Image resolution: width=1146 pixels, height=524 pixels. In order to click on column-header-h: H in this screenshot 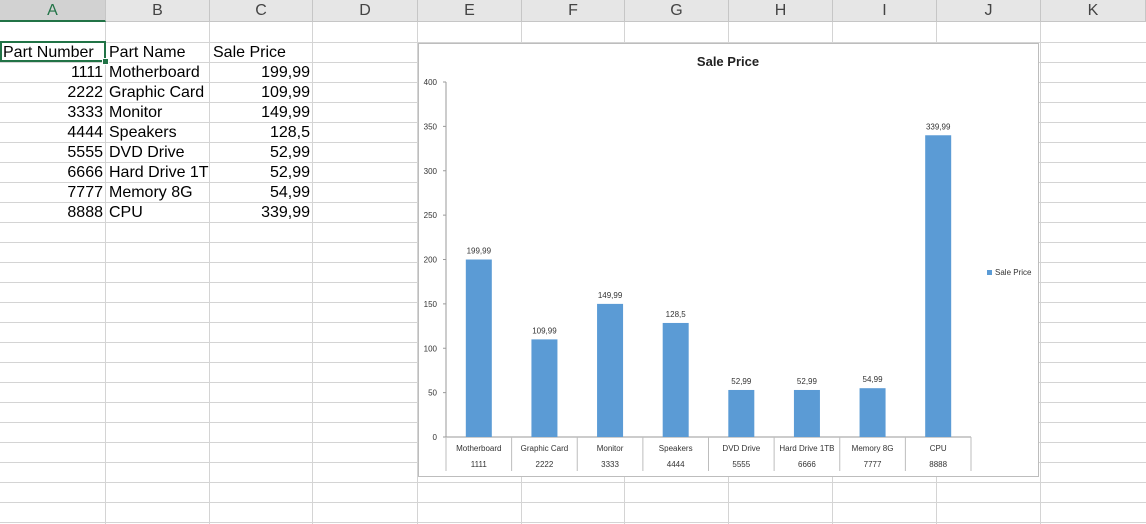, I will do `click(781, 11)`.